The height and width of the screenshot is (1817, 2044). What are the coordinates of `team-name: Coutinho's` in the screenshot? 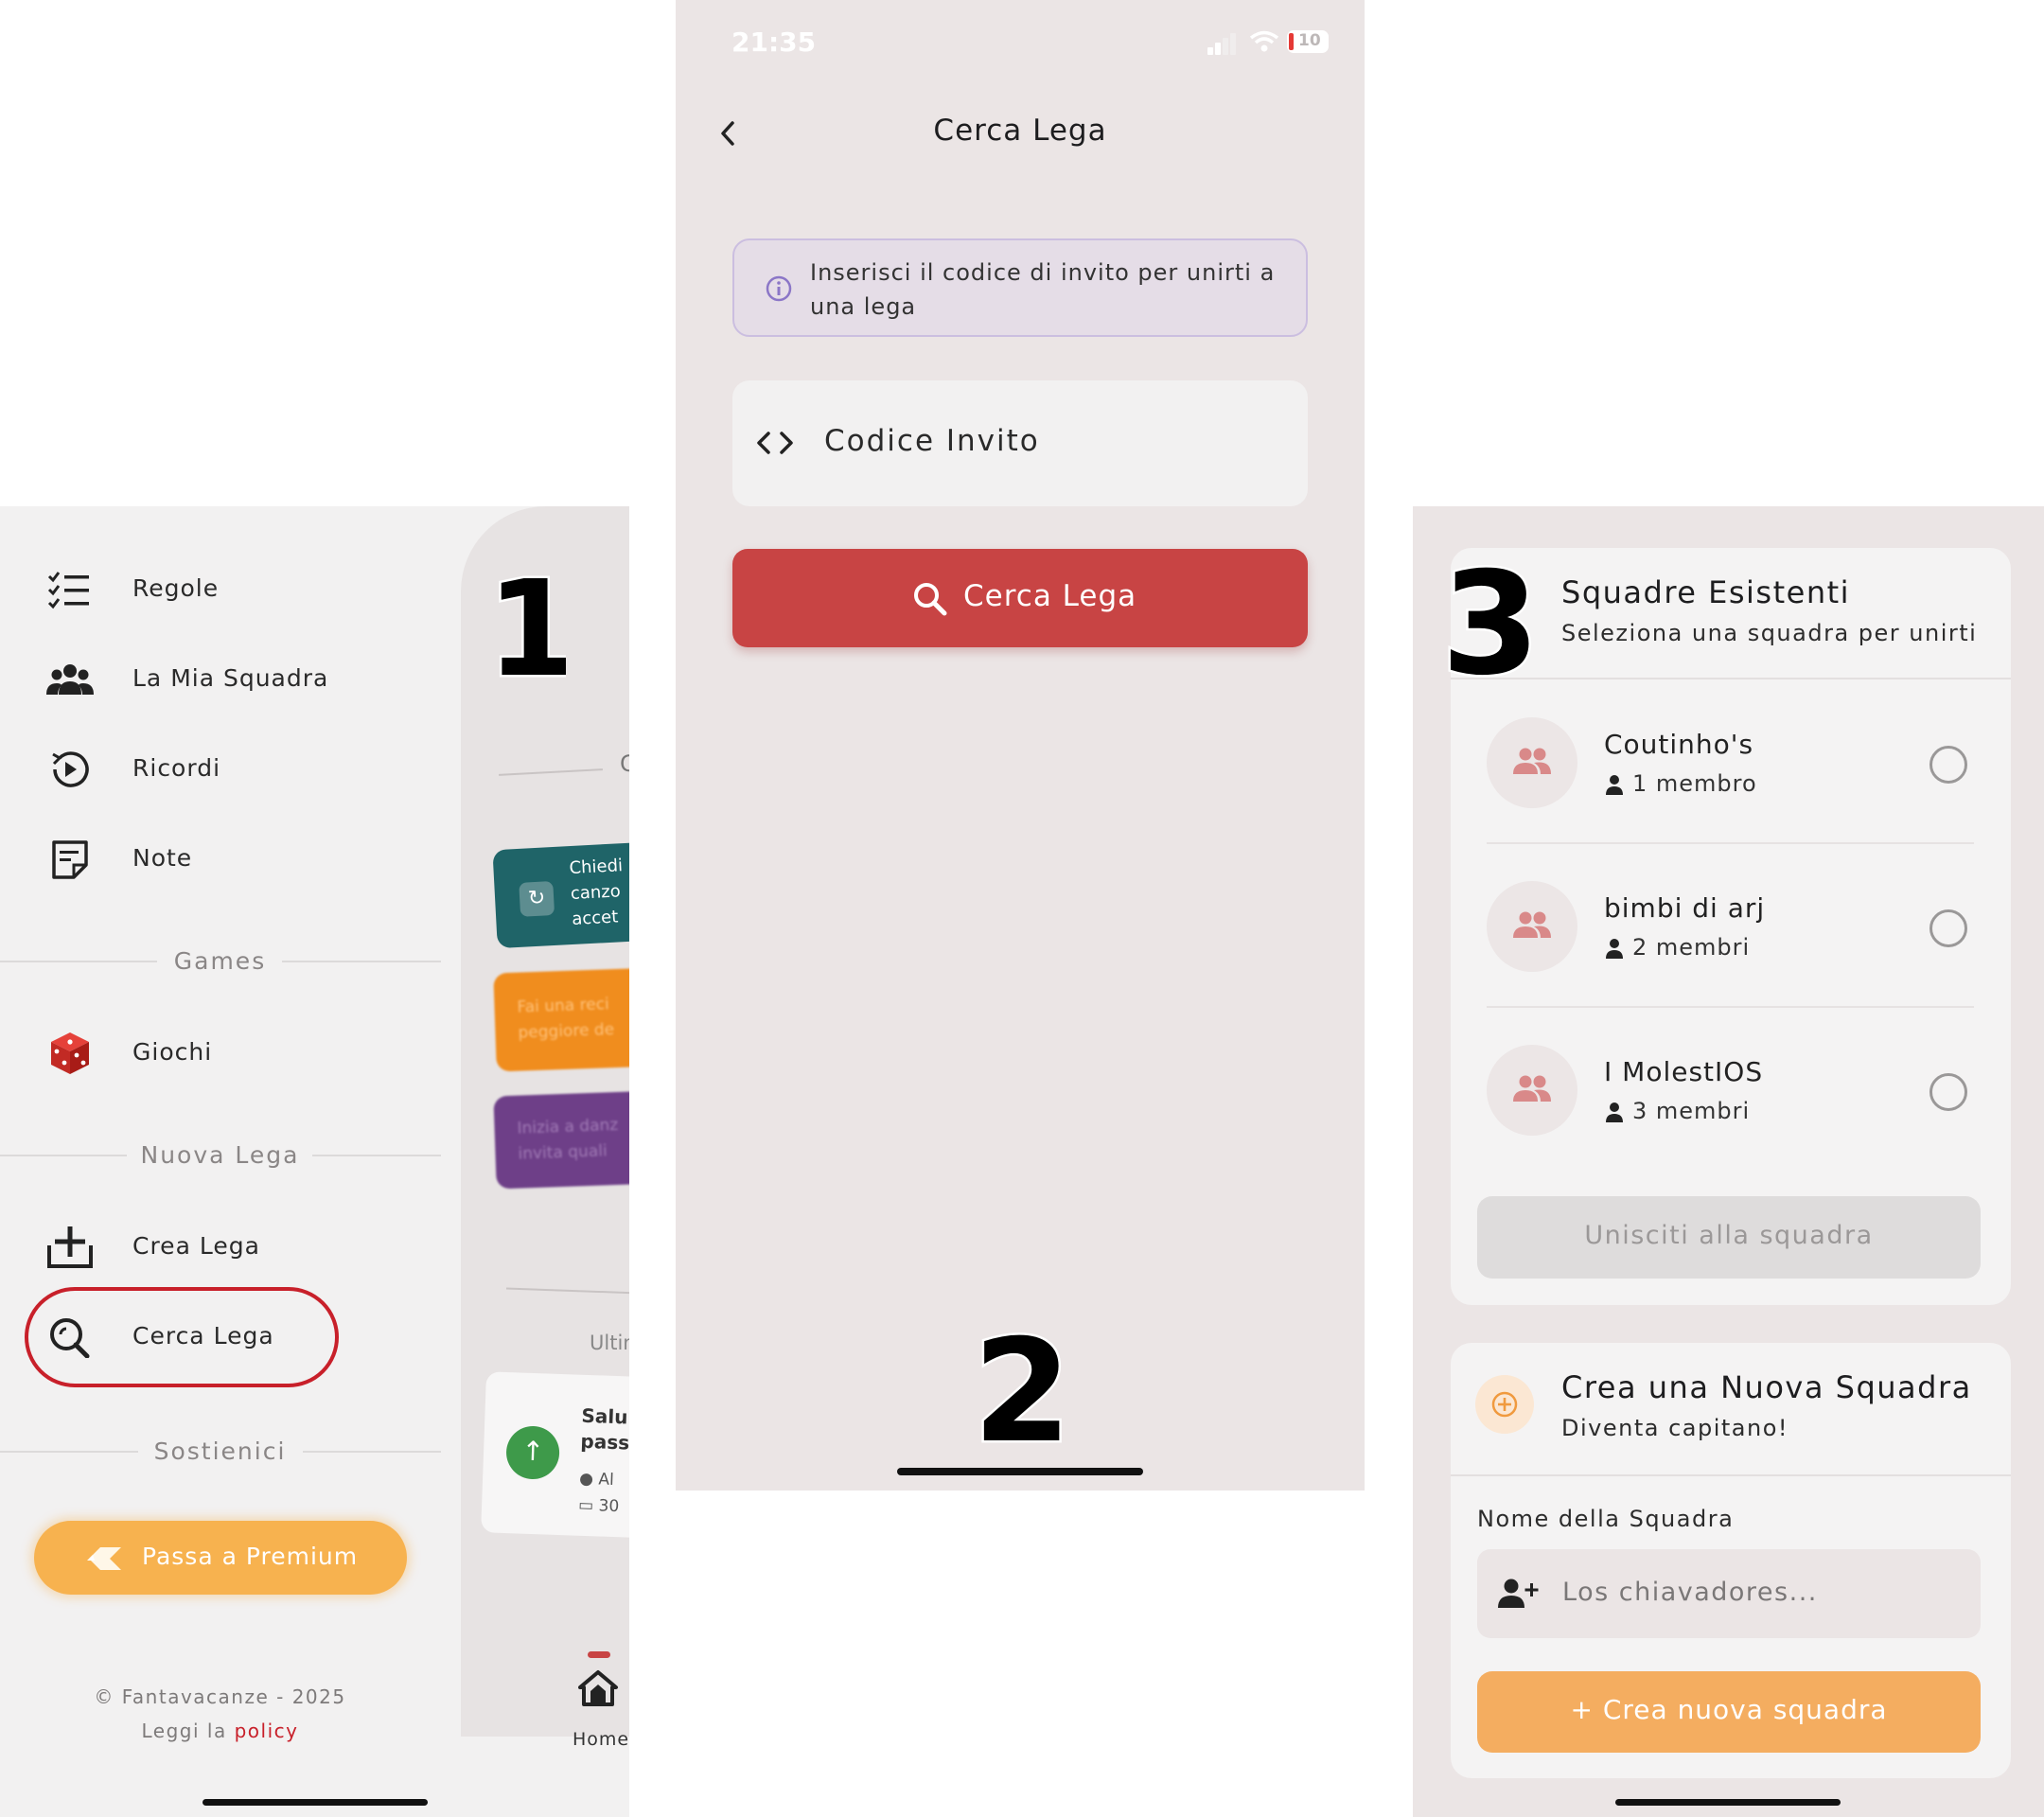 It's located at (1679, 744).